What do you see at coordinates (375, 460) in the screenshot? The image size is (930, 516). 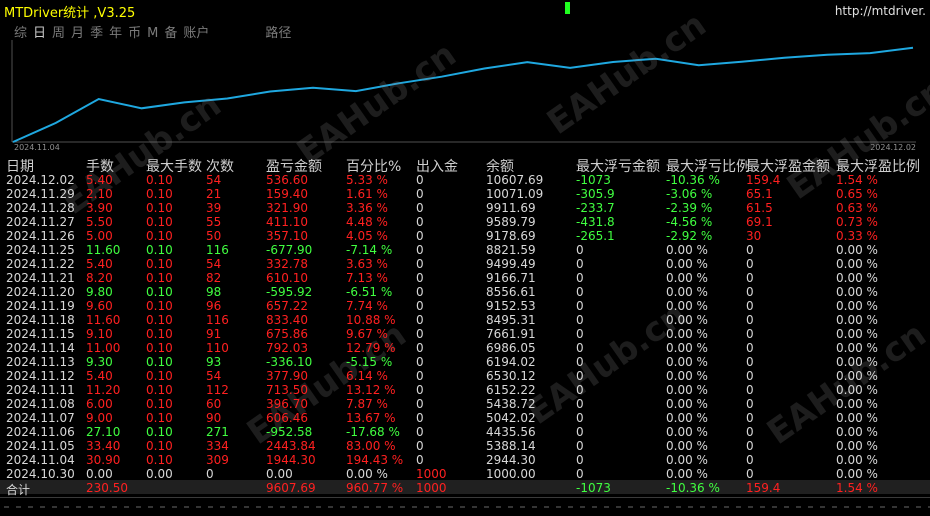 I see `cell-pct: 194.43 %` at bounding box center [375, 460].